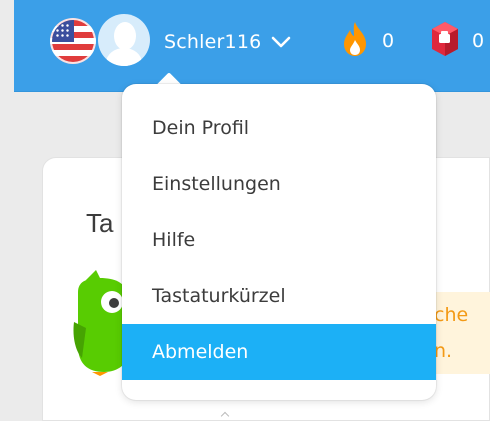  What do you see at coordinates (279, 128) in the screenshot?
I see `menu-item-profile: Dein Profil` at bounding box center [279, 128].